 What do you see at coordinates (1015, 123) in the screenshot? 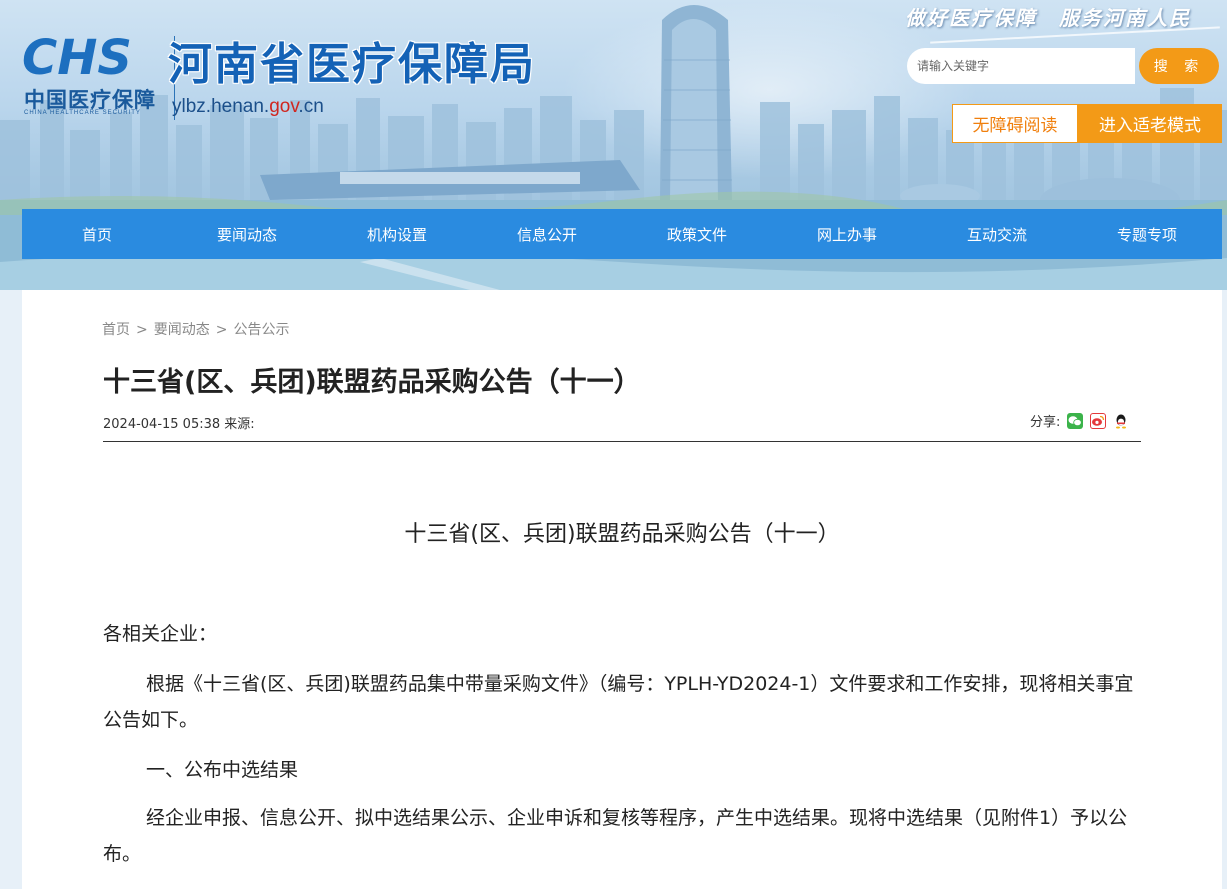
I see `accessible-reading-button: 无障碍阅读` at bounding box center [1015, 123].